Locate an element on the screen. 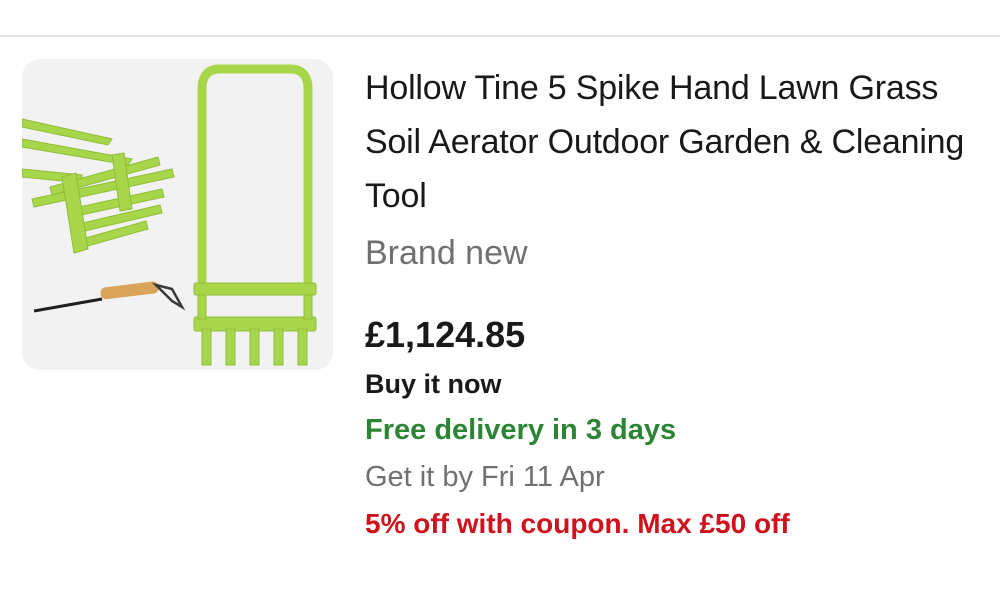 The width and height of the screenshot is (1000, 611). price: £1,124.85 is located at coordinates (445, 334).